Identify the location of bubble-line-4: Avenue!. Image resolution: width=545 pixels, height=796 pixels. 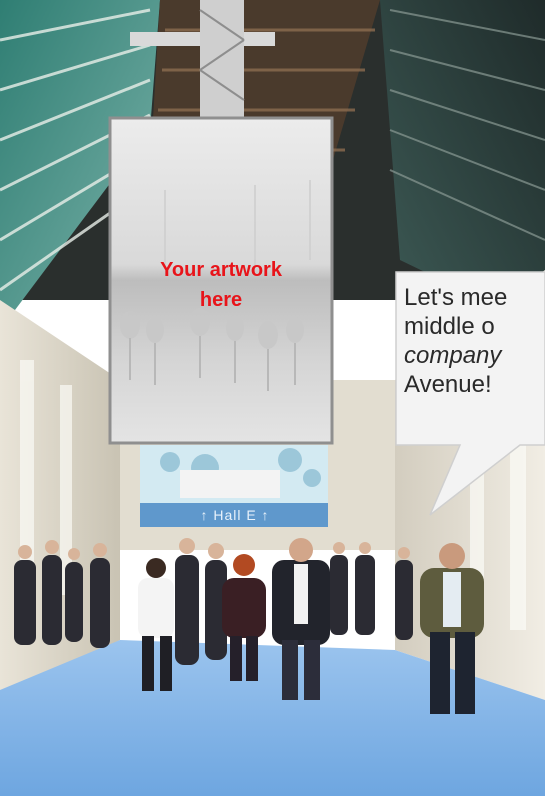
(448, 384).